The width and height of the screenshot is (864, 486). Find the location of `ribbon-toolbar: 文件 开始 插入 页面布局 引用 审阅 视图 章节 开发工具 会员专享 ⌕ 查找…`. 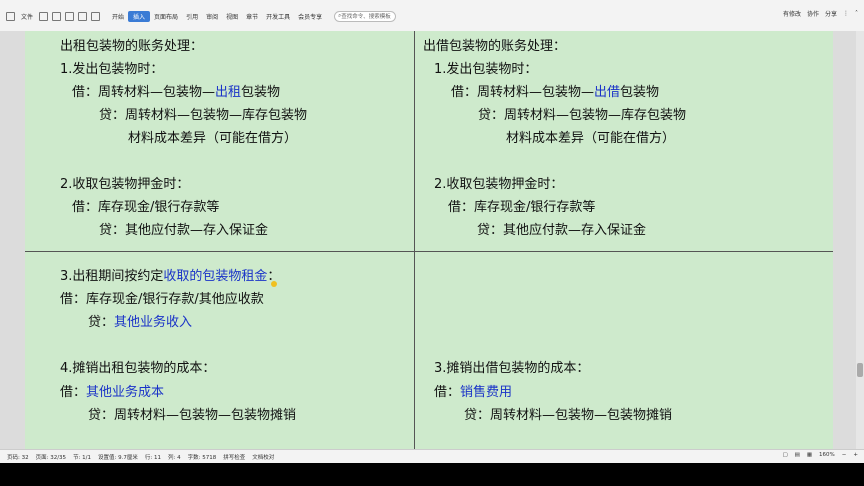

ribbon-toolbar: 文件 开始 插入 页面布局 引用 审阅 视图 章节 开发工具 会员专享 ⌕ 查找… is located at coordinates (432, 16).